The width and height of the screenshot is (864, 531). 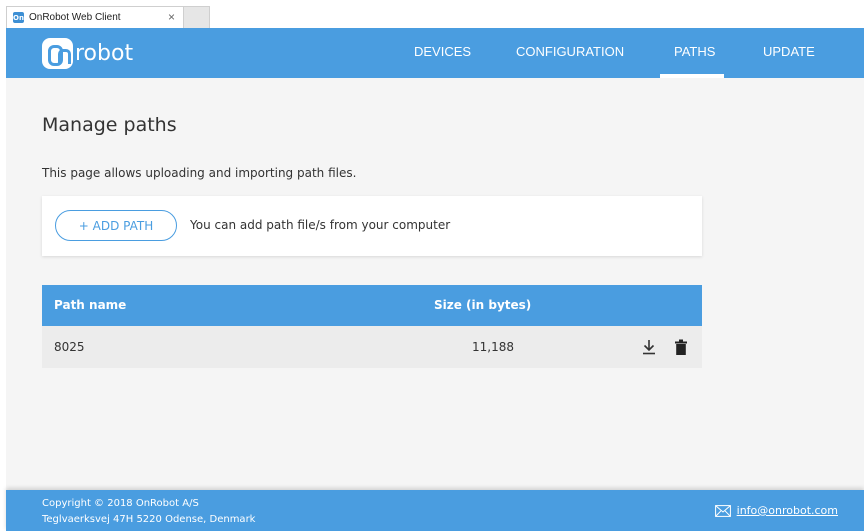 What do you see at coordinates (372, 305) in the screenshot?
I see `table-header: Path name Size (in bytes)` at bounding box center [372, 305].